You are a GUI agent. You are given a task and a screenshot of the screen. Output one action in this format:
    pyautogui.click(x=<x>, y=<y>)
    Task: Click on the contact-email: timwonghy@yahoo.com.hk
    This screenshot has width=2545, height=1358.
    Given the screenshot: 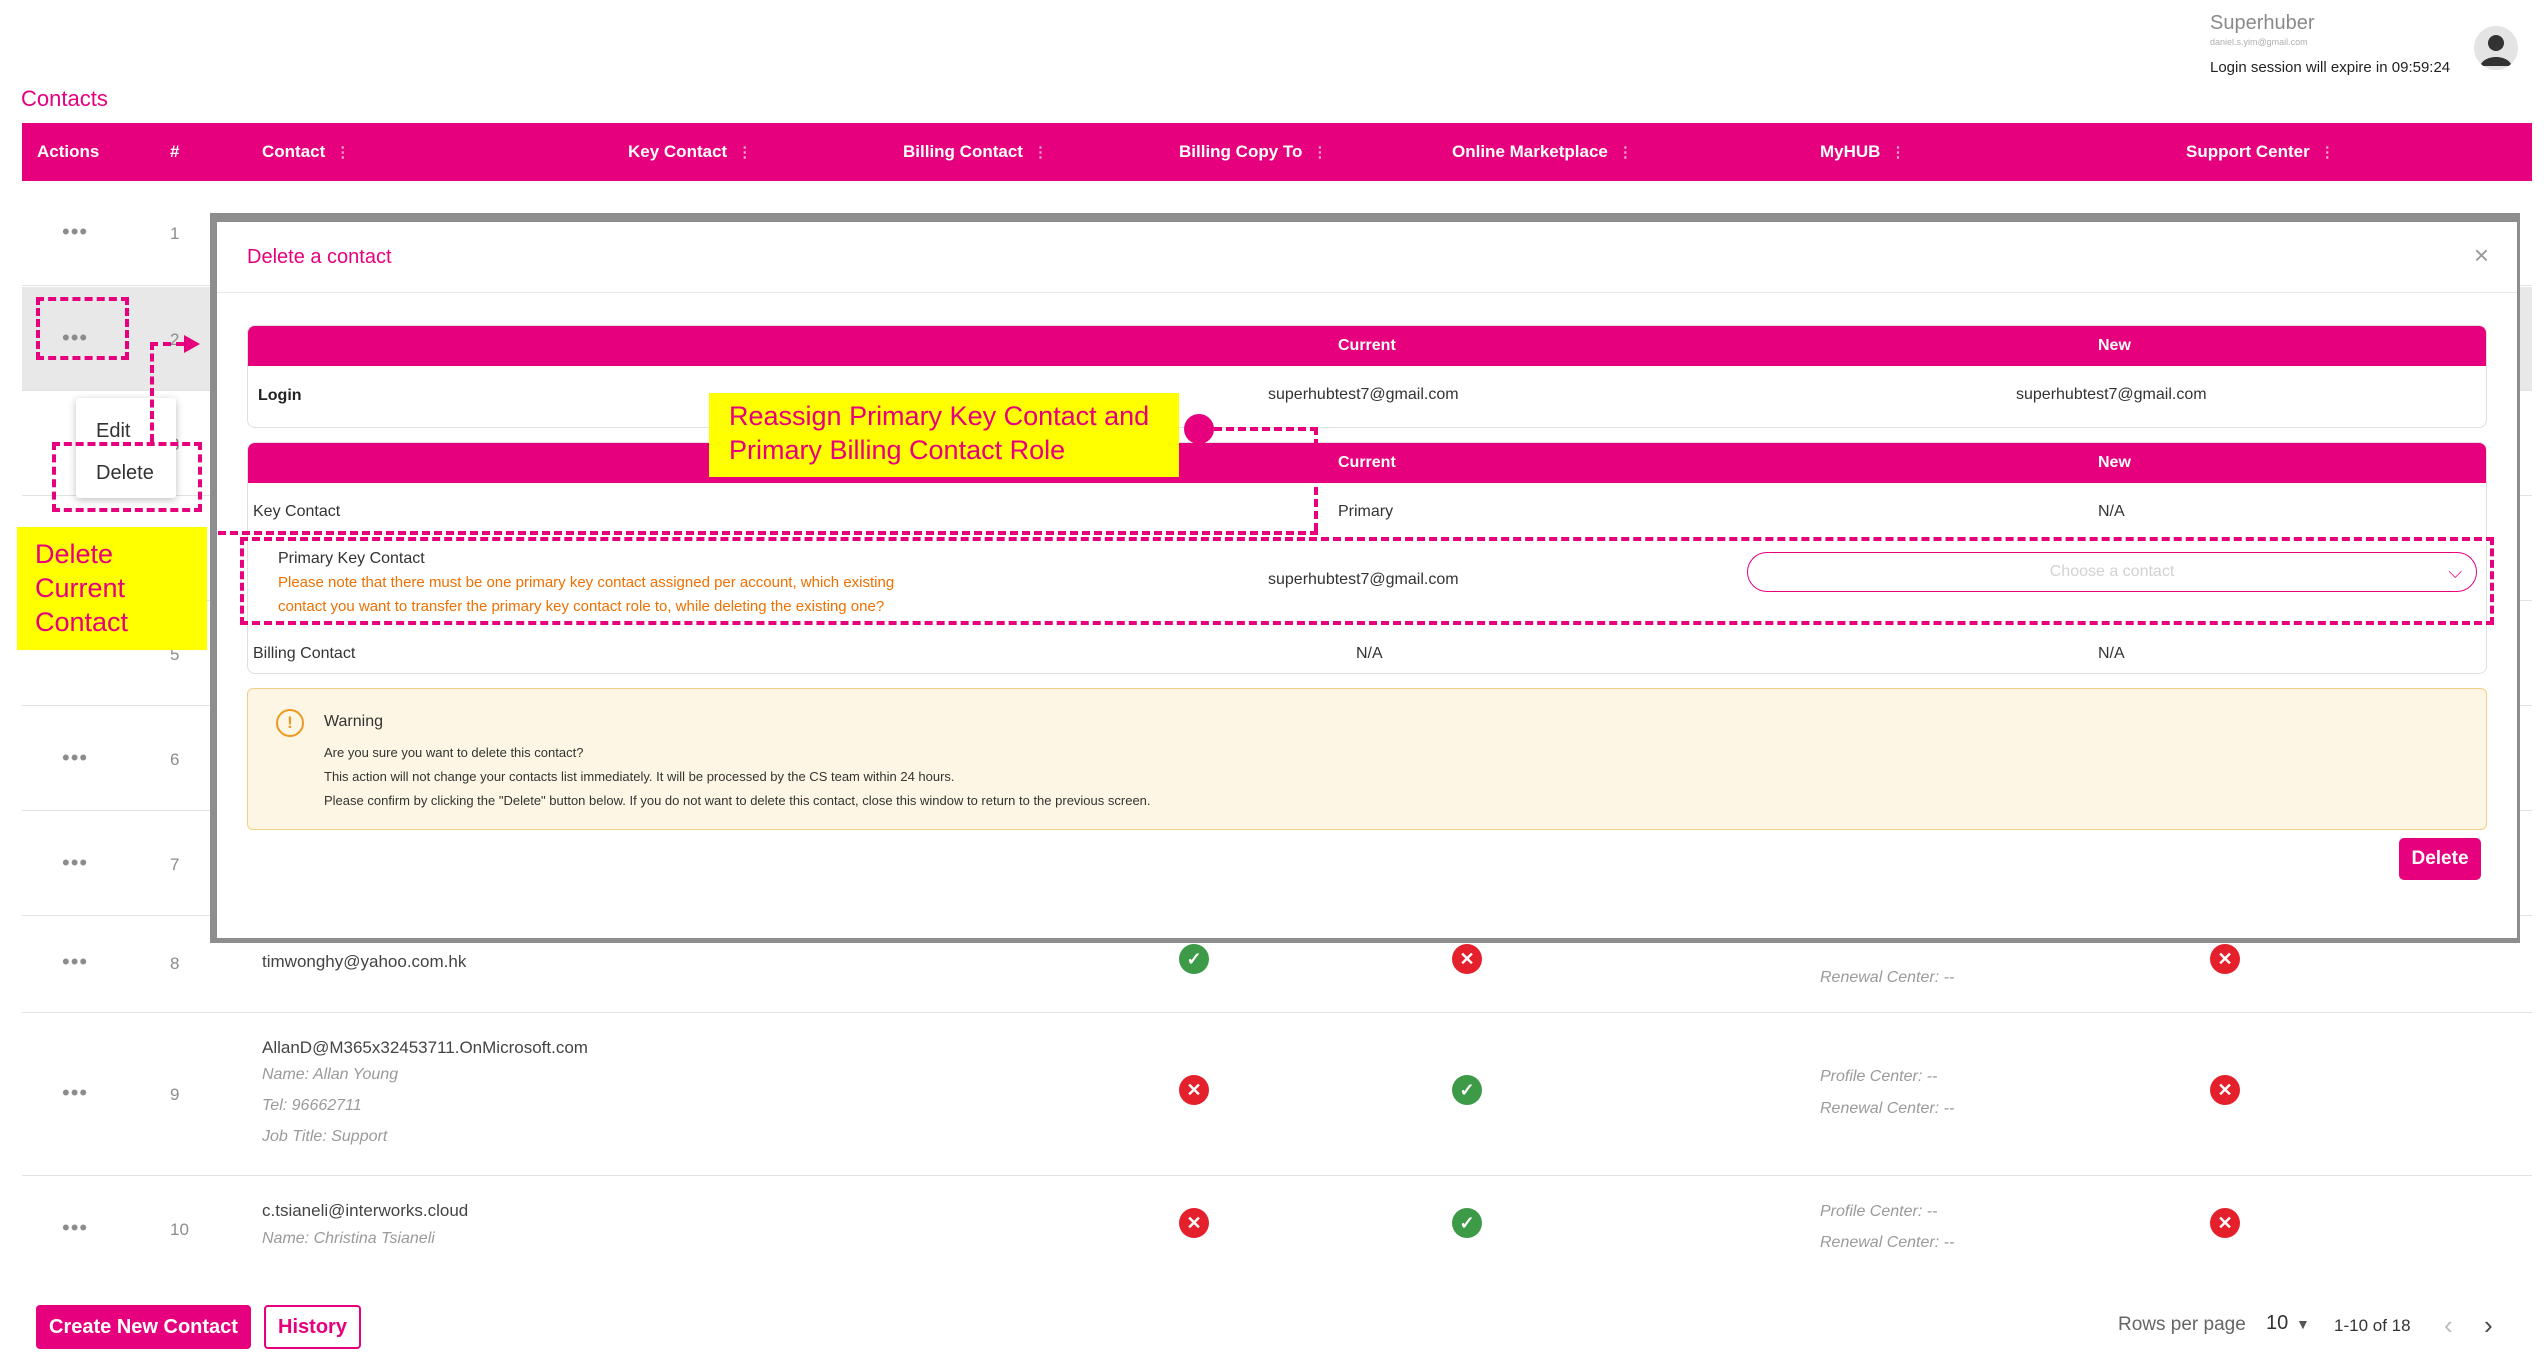 What is the action you would take?
    pyautogui.click(x=364, y=962)
    